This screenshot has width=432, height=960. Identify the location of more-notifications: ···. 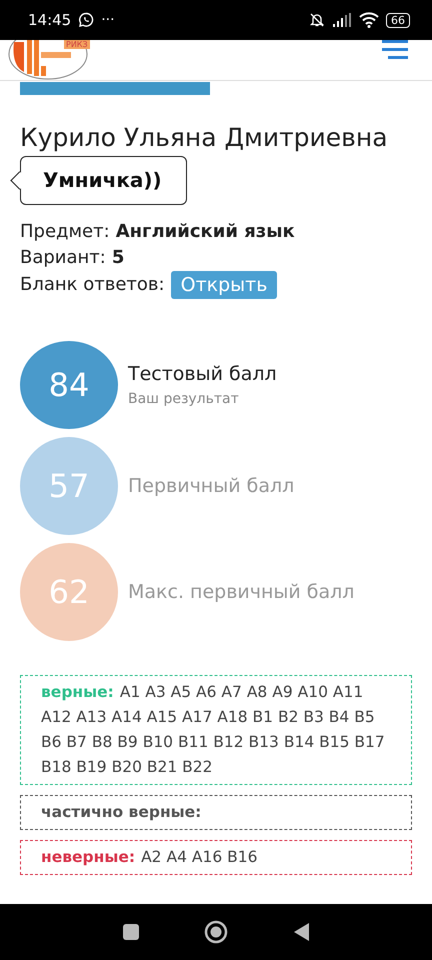
(108, 20).